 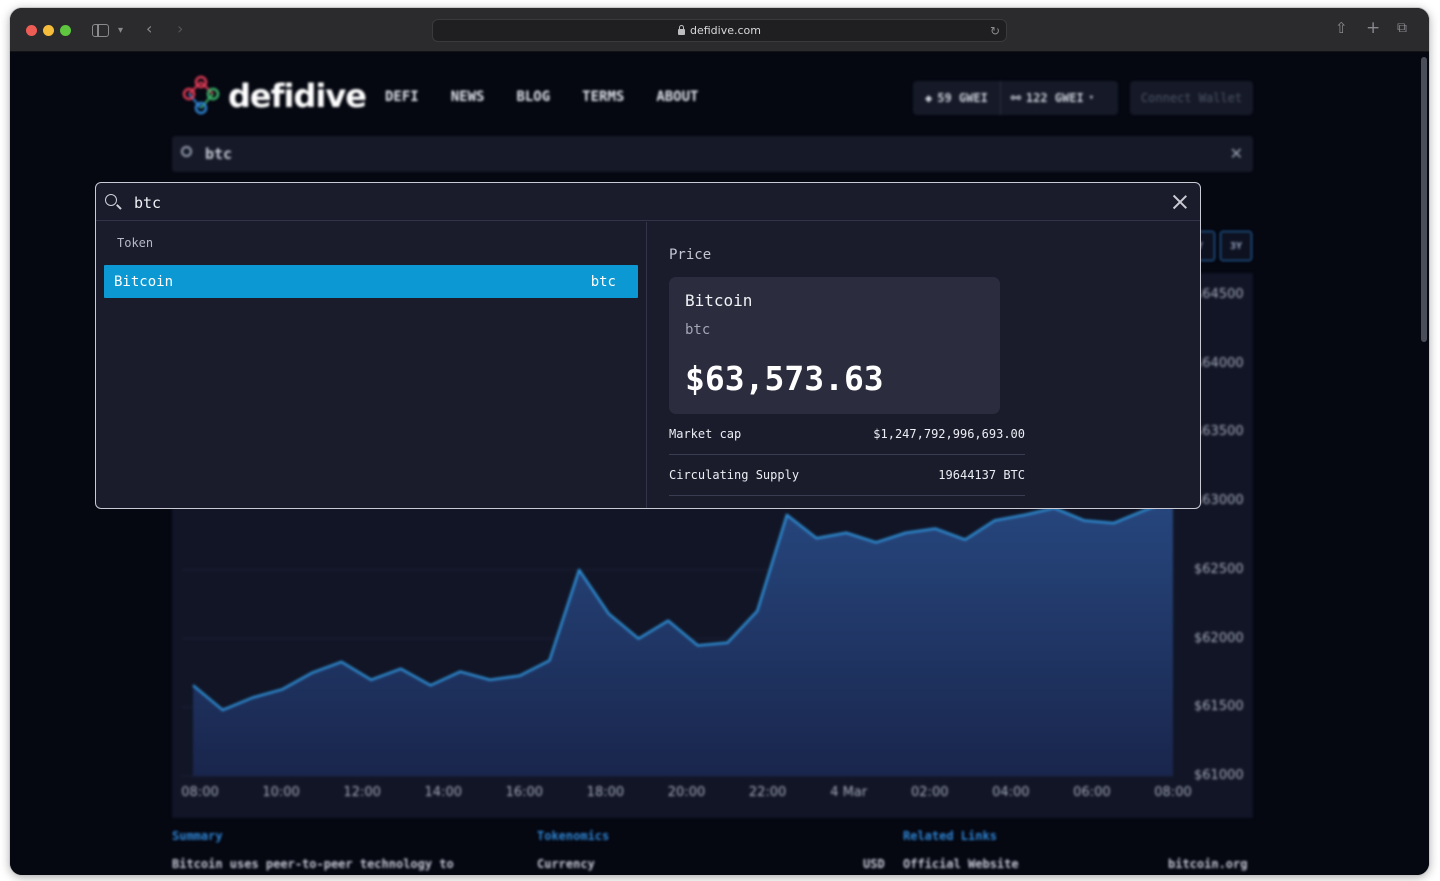 I want to click on stat-row-market-cap: Market cap $1,247,792,996,693.00, so click(x=847, y=434).